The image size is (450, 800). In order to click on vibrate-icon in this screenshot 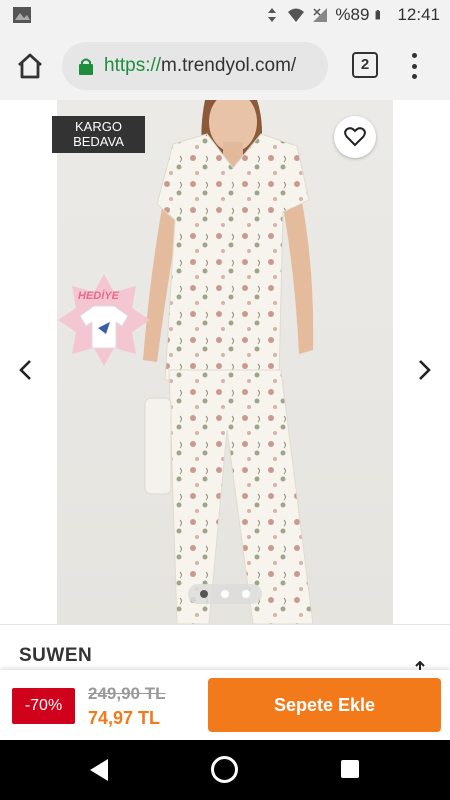, I will do `click(272, 15)`.